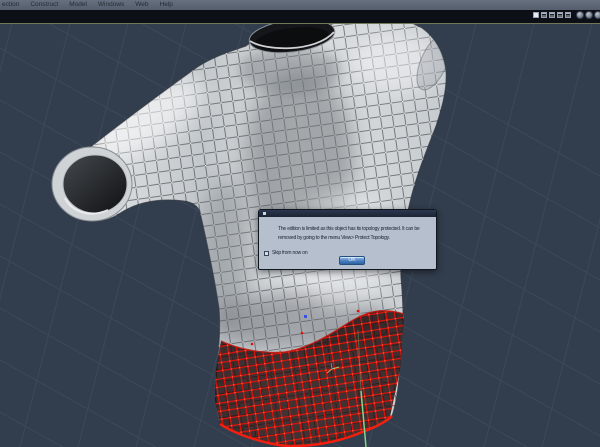 The image size is (600, 447). What do you see at coordinates (141, 5) in the screenshot?
I see `menu-item-web: Web` at bounding box center [141, 5].